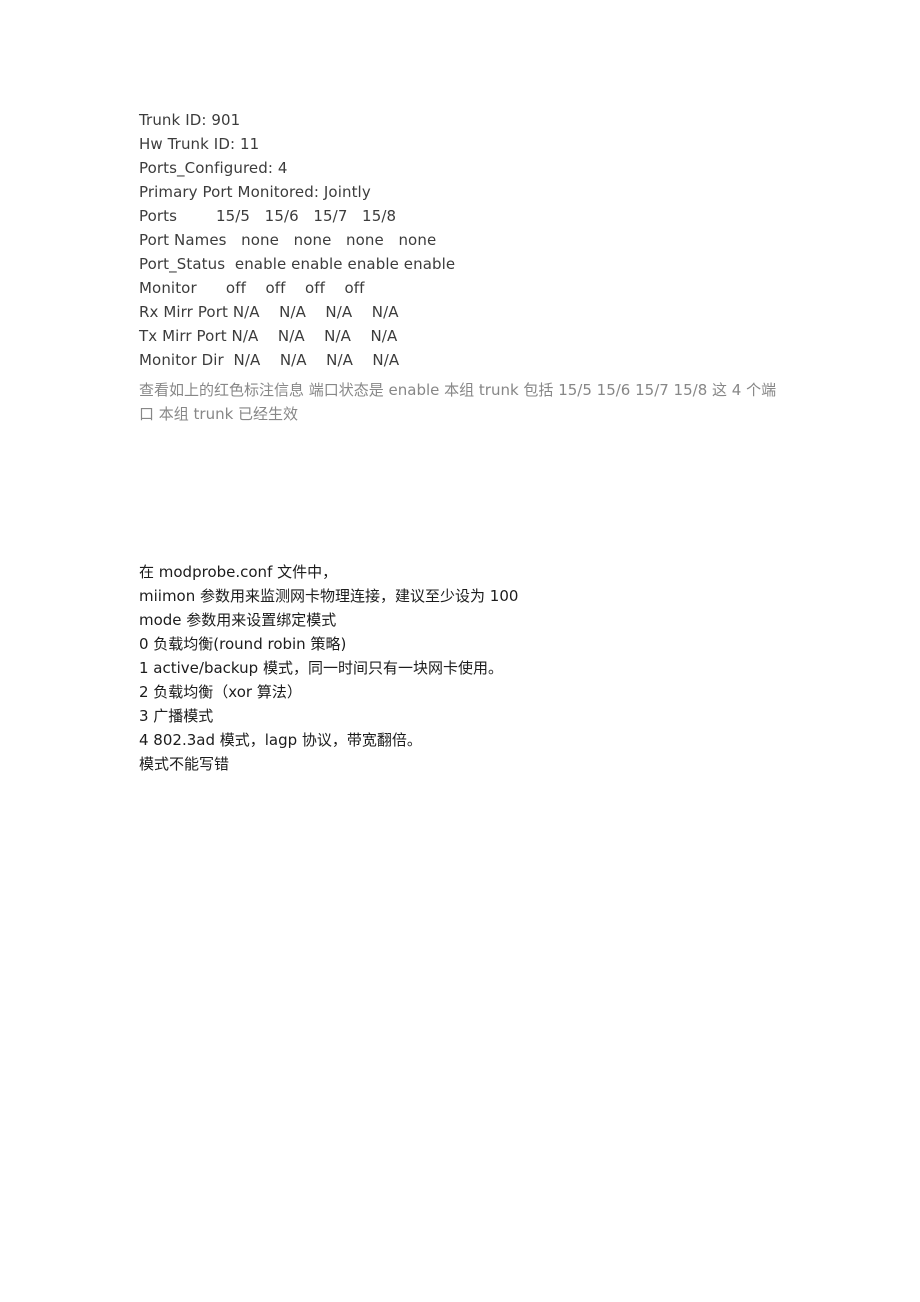 The image size is (920, 1302). Describe the element at coordinates (199, 144) in the screenshot. I see `console-line-hw-trunk-id: Hw Trunk ID: 11` at that location.